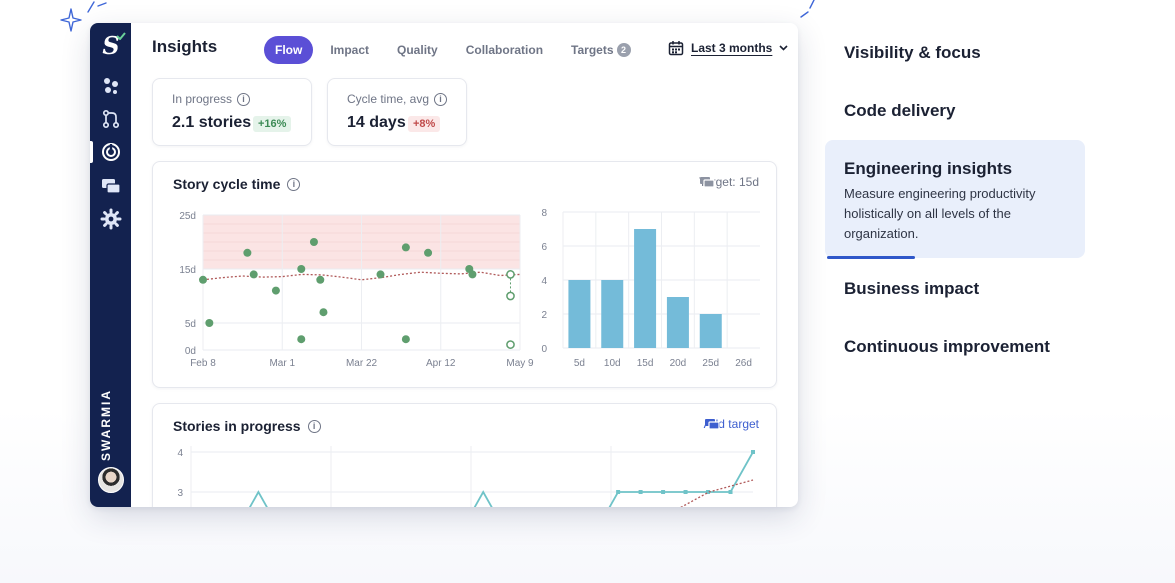  What do you see at coordinates (111, 219) in the screenshot?
I see `settings-nav-icon` at bounding box center [111, 219].